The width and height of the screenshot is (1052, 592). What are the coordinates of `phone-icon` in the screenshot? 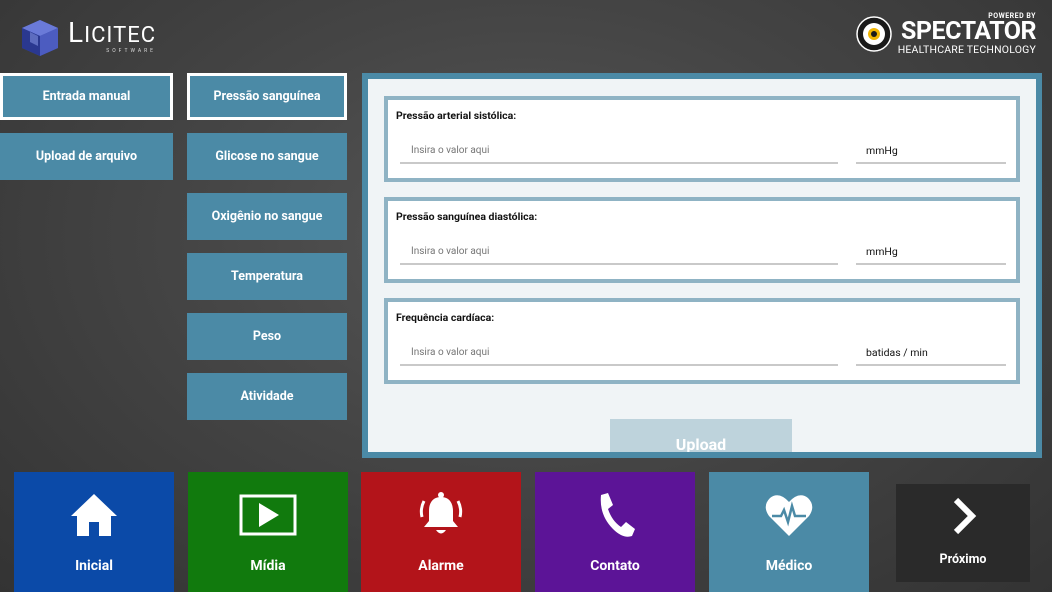 It's located at (617, 515).